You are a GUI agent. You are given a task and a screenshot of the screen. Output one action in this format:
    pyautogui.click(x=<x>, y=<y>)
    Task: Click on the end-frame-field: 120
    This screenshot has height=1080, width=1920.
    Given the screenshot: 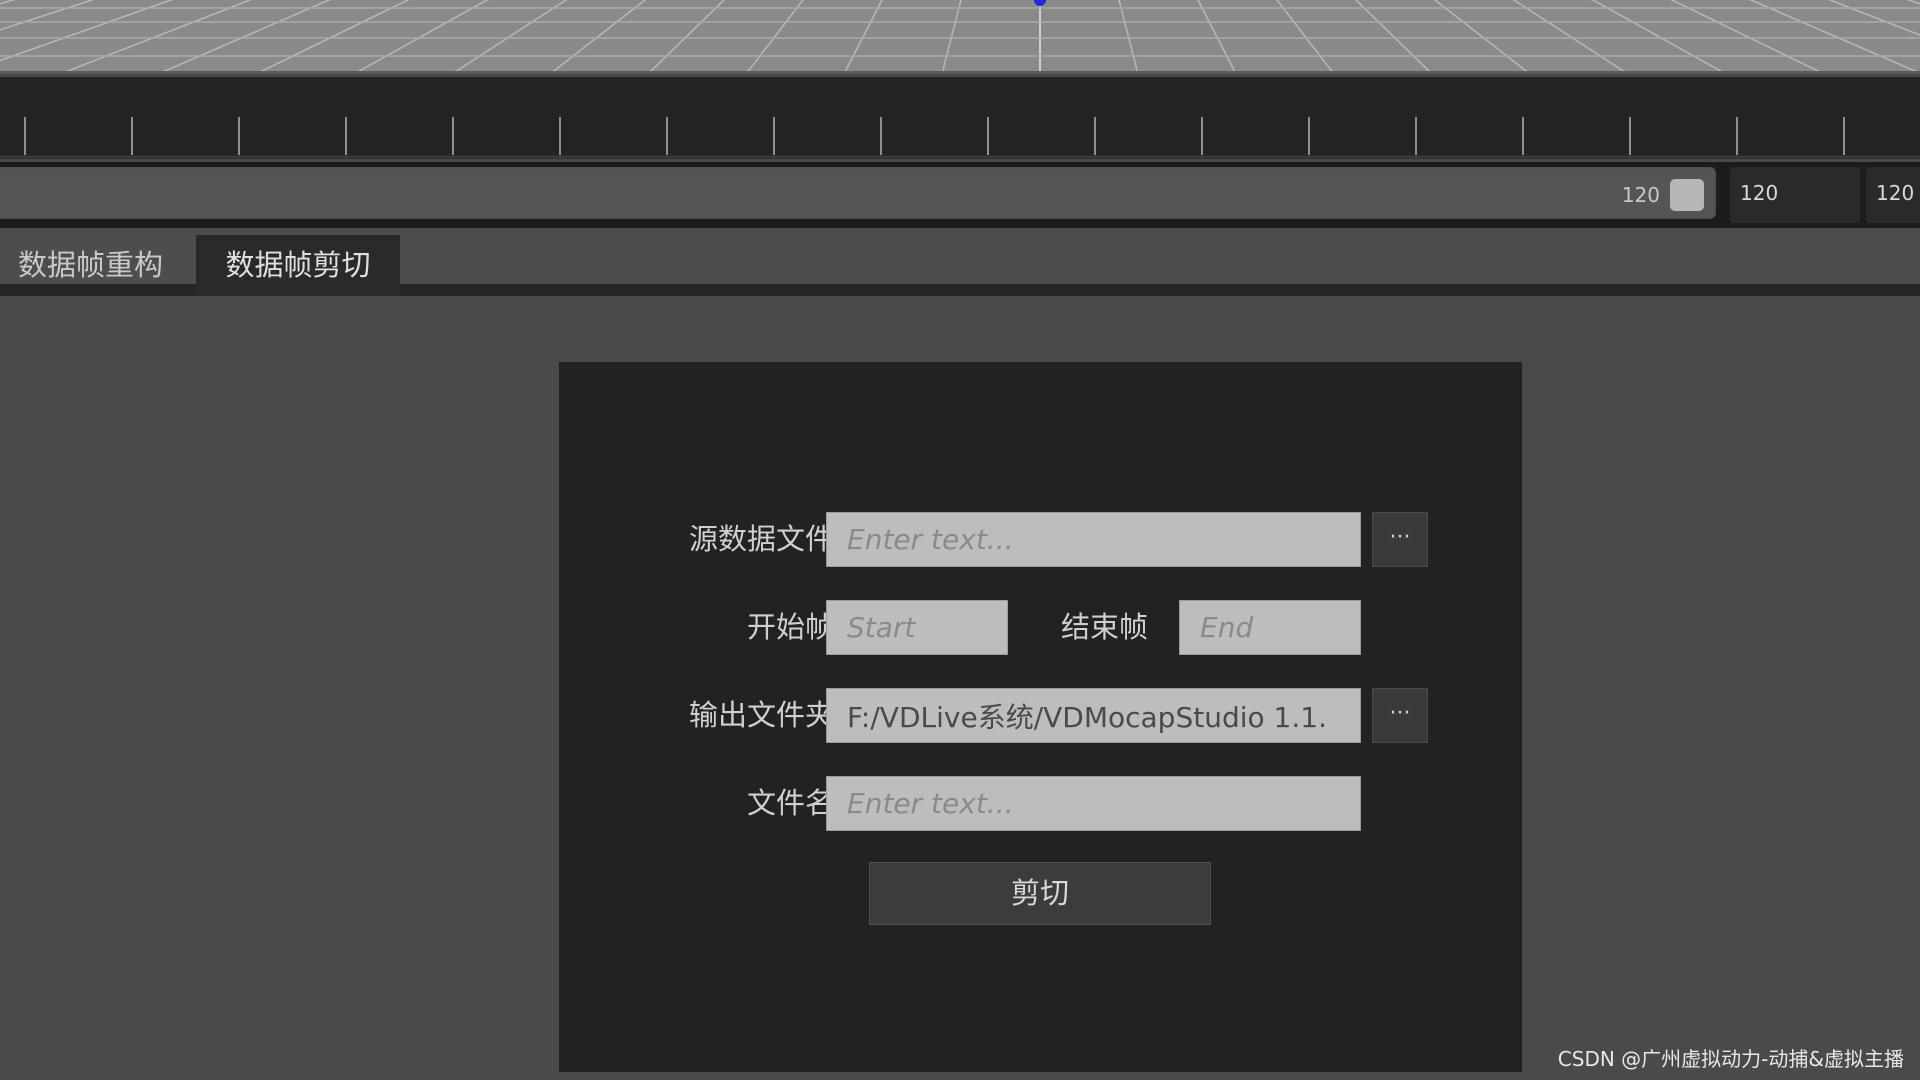 What is the action you would take?
    pyautogui.click(x=1795, y=195)
    